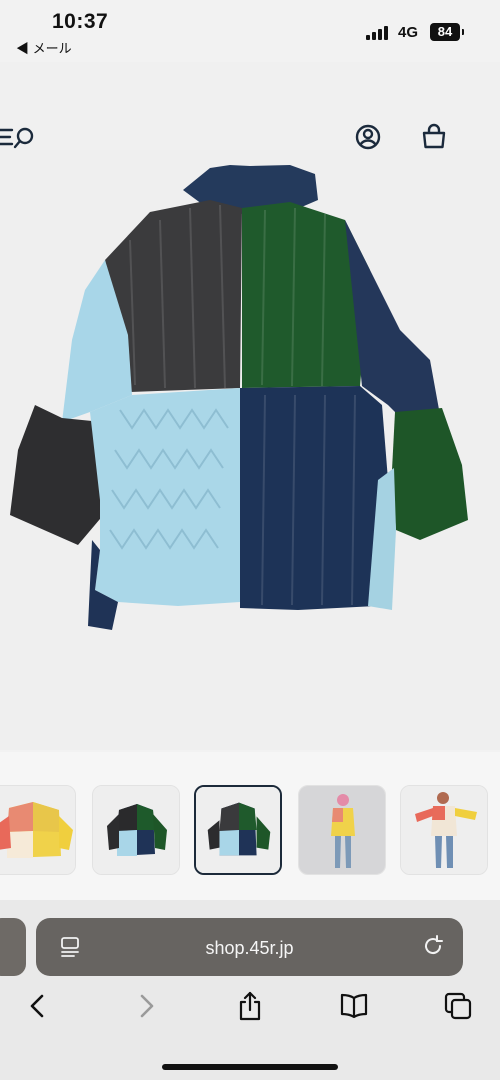 This screenshot has width=500, height=1080. I want to click on account-icon, so click(368, 137).